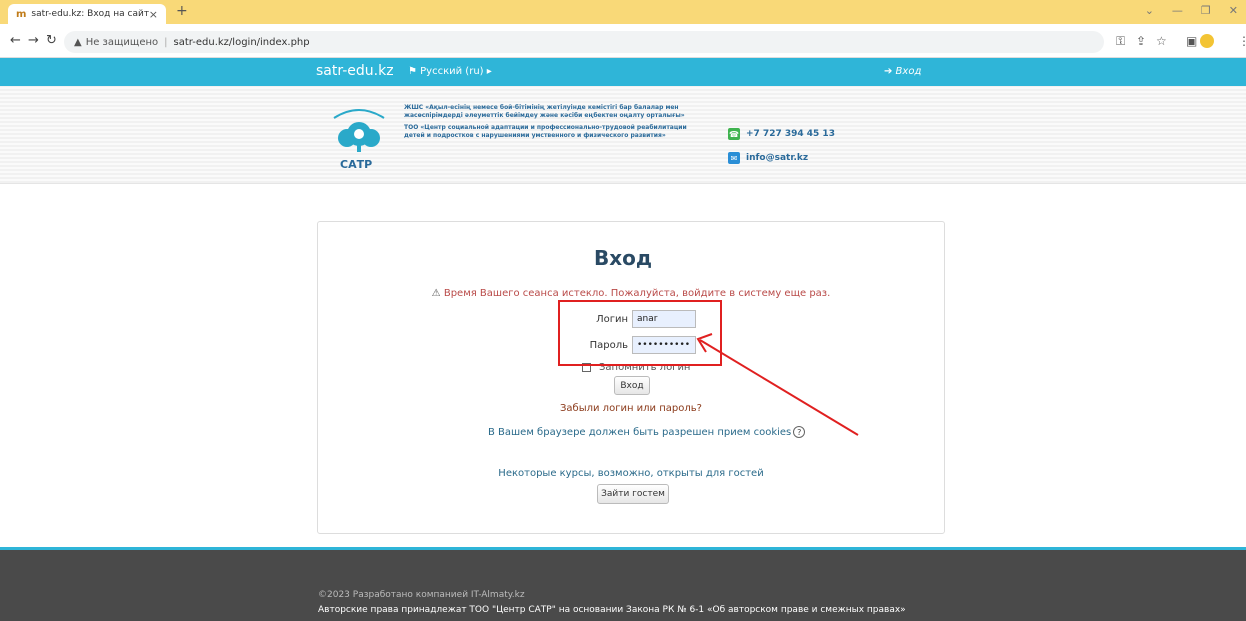  I want to click on tab-title: satr-edu.kz: Вход на сайт, so click(90, 14).